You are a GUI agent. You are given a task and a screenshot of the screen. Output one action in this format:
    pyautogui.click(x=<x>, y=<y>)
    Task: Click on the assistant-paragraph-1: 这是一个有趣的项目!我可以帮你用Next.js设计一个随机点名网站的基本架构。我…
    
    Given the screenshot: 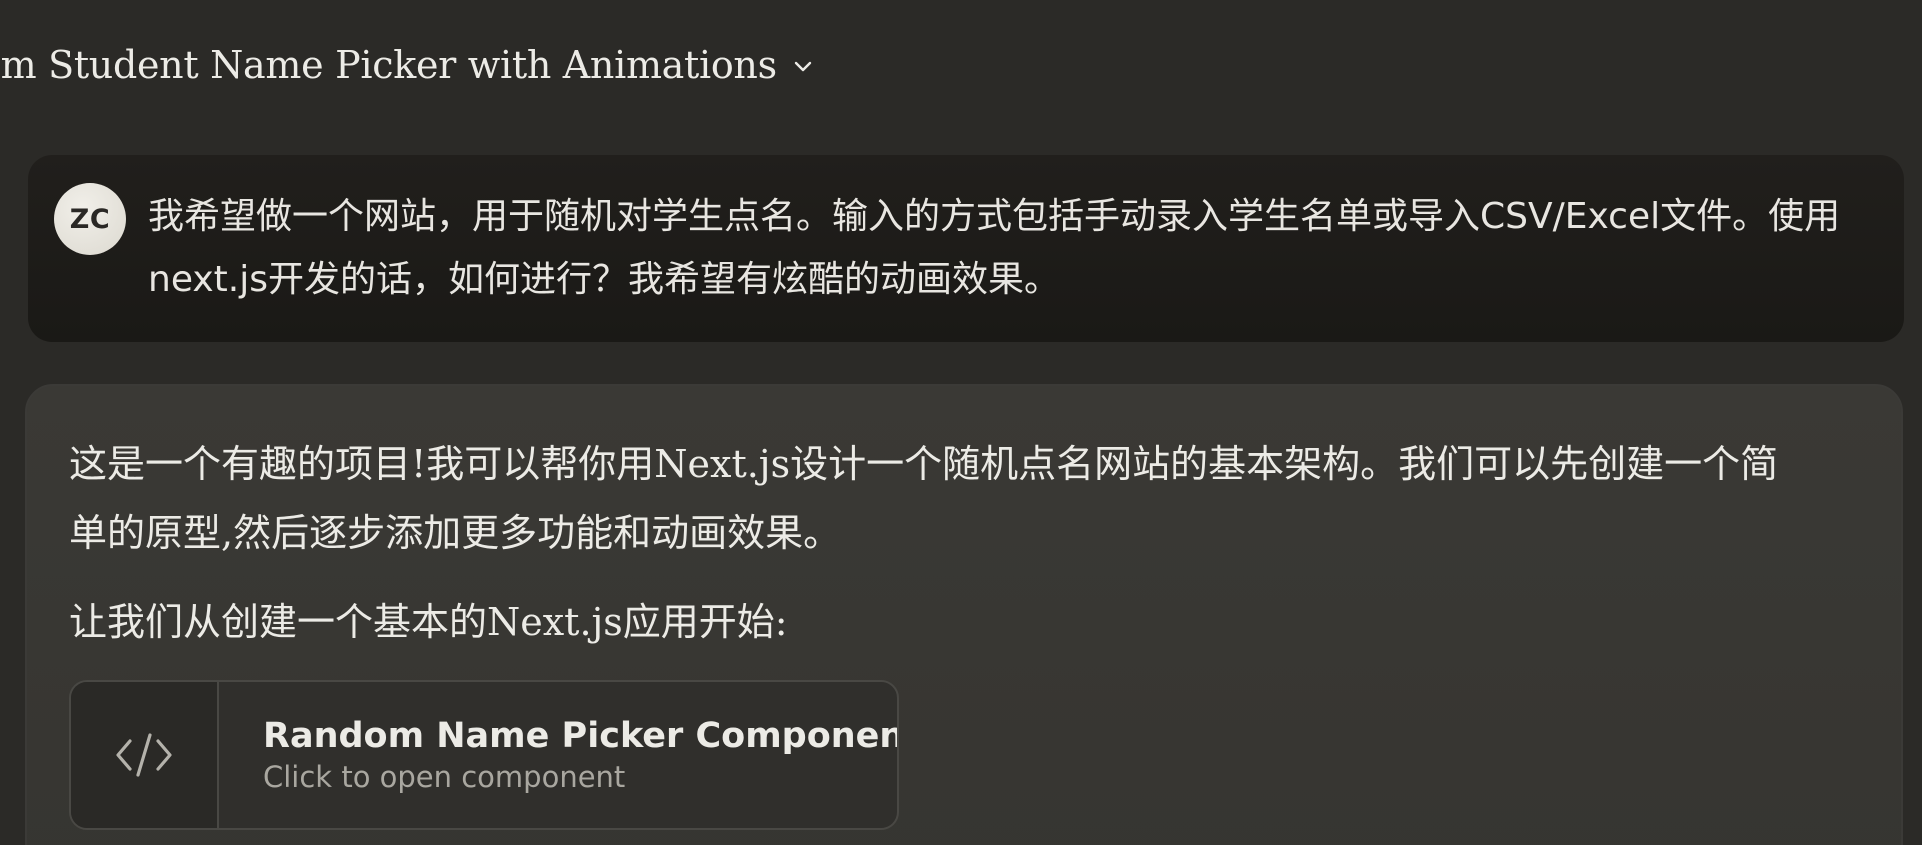 What is the action you would take?
    pyautogui.click(x=924, y=498)
    